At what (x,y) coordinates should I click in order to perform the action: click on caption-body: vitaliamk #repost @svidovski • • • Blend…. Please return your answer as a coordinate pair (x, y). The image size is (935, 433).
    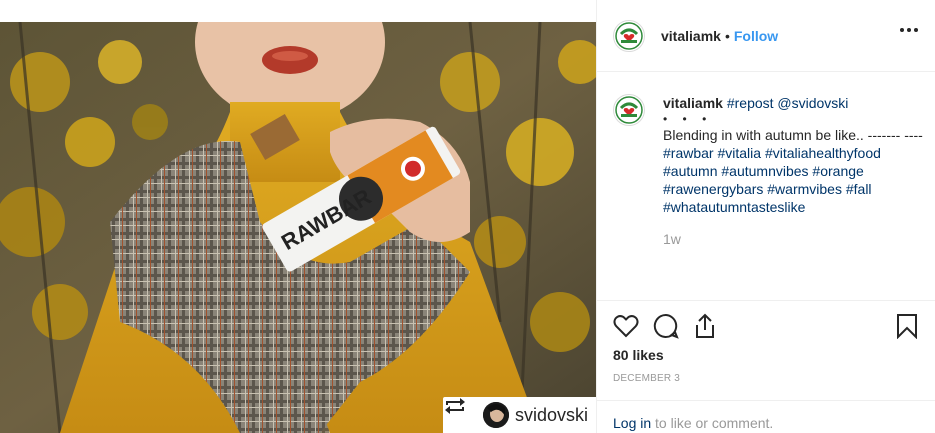
    Looking at the image, I should click on (793, 171).